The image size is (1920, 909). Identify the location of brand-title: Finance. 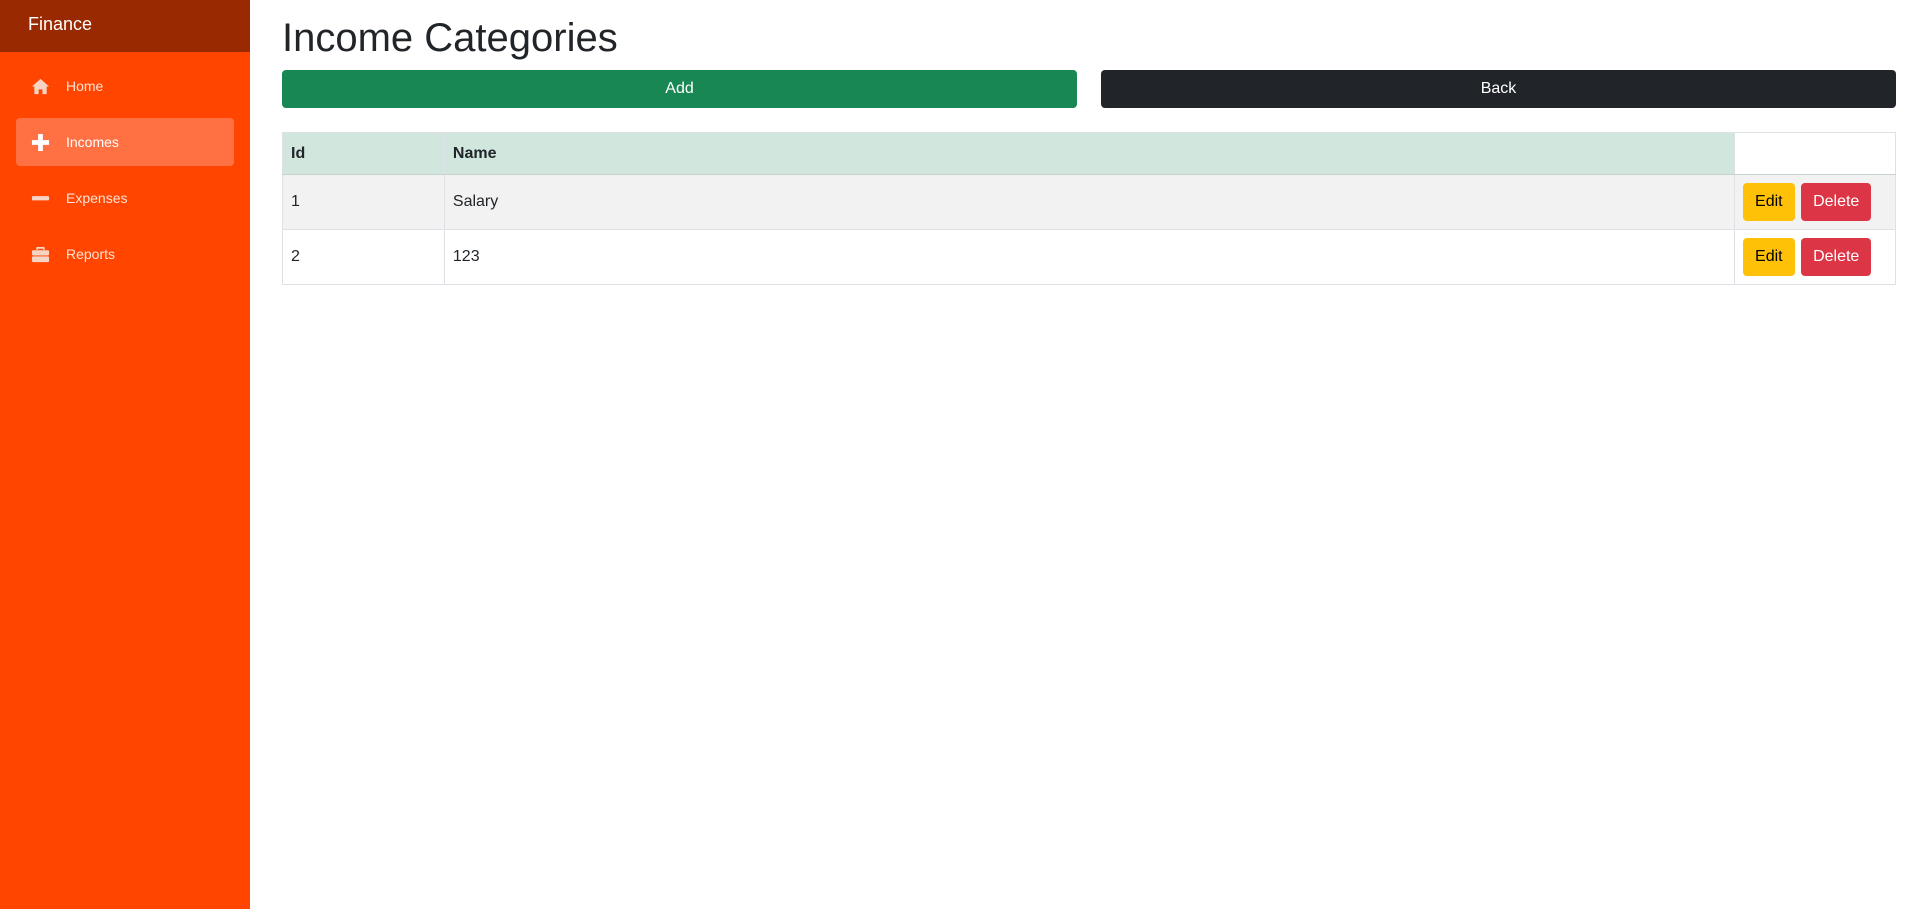
(125, 26).